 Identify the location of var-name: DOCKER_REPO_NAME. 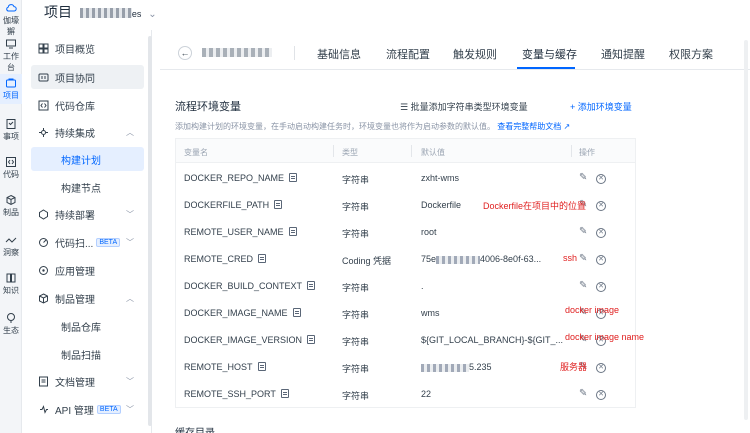
(241, 178).